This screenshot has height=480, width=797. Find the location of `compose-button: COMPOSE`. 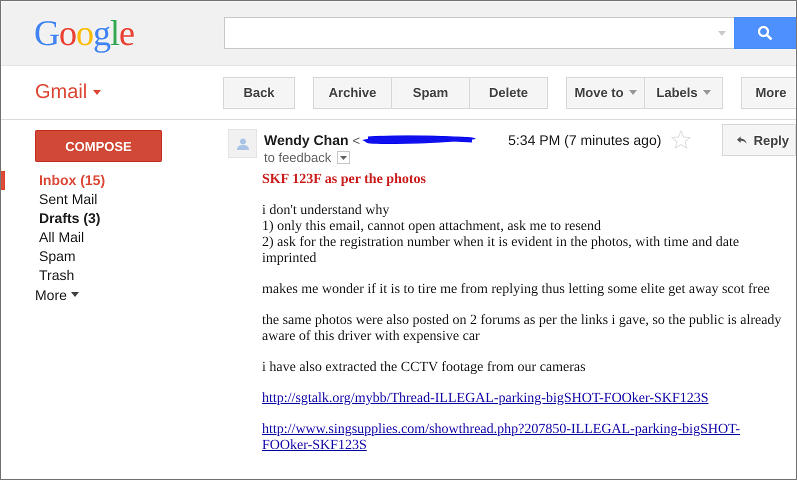

compose-button: COMPOSE is located at coordinates (98, 146).